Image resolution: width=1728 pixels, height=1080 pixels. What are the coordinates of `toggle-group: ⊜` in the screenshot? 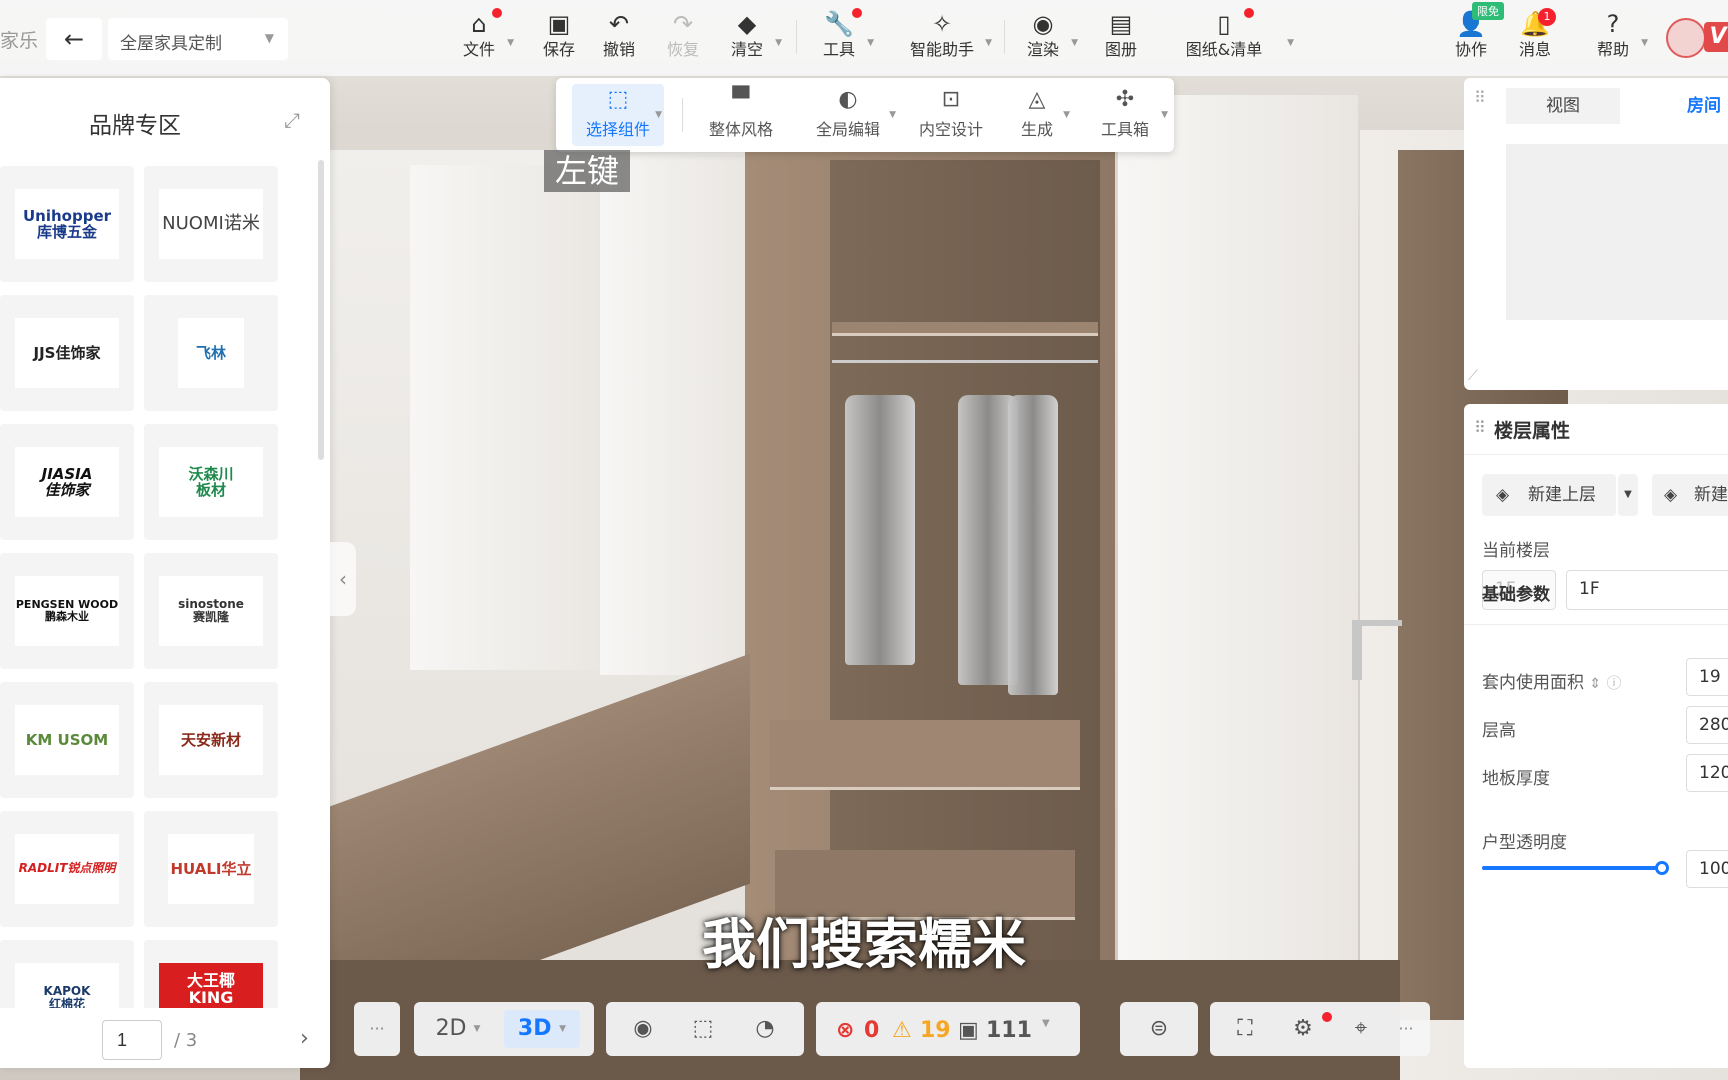 It's located at (1159, 1029).